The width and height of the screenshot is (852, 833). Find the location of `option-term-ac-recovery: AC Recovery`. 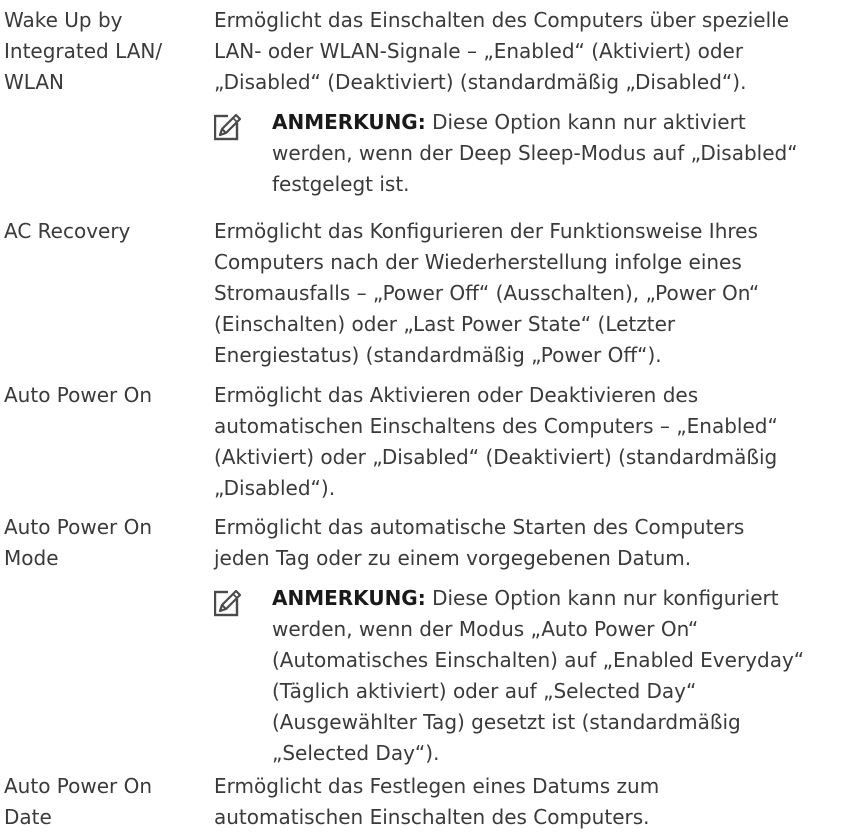

option-term-ac-recovery: AC Recovery is located at coordinates (67, 231).